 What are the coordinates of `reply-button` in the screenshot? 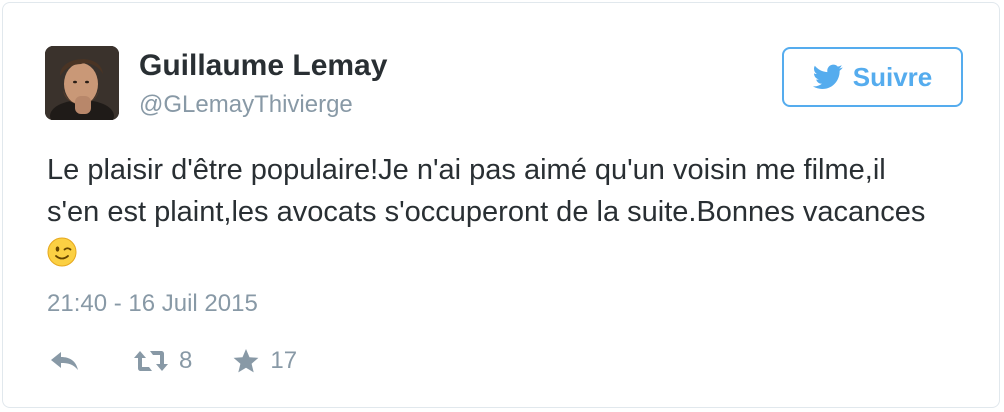 It's located at (65, 361).